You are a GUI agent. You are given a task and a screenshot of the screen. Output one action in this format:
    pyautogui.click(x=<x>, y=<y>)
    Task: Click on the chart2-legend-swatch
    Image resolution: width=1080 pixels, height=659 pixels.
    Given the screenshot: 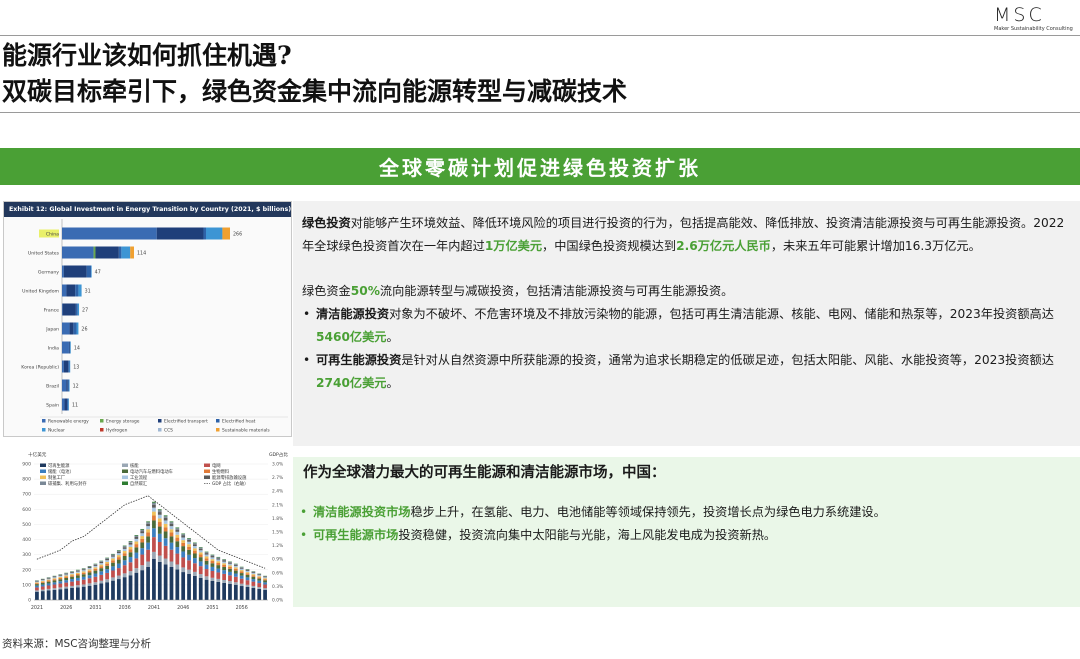 What is the action you would take?
    pyautogui.click(x=43, y=483)
    